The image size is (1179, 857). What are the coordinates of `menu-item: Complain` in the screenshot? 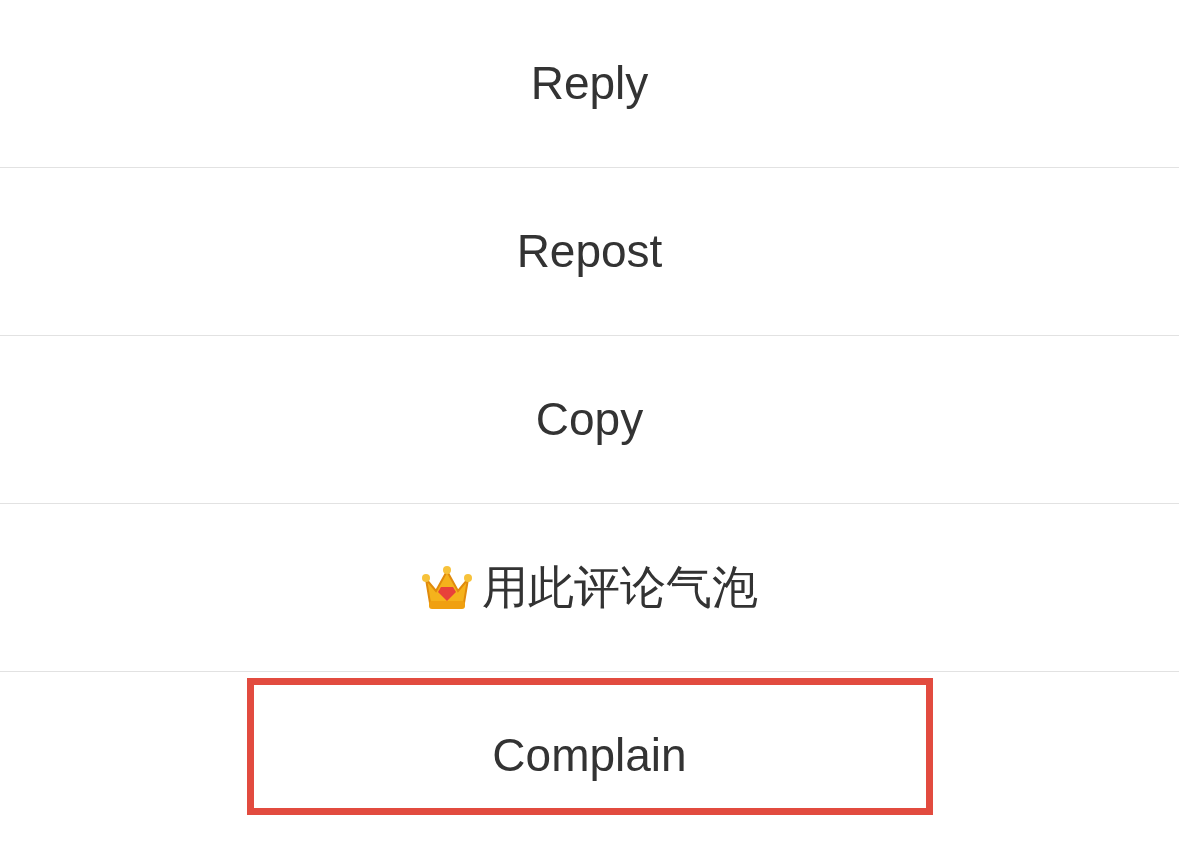 It's located at (589, 746).